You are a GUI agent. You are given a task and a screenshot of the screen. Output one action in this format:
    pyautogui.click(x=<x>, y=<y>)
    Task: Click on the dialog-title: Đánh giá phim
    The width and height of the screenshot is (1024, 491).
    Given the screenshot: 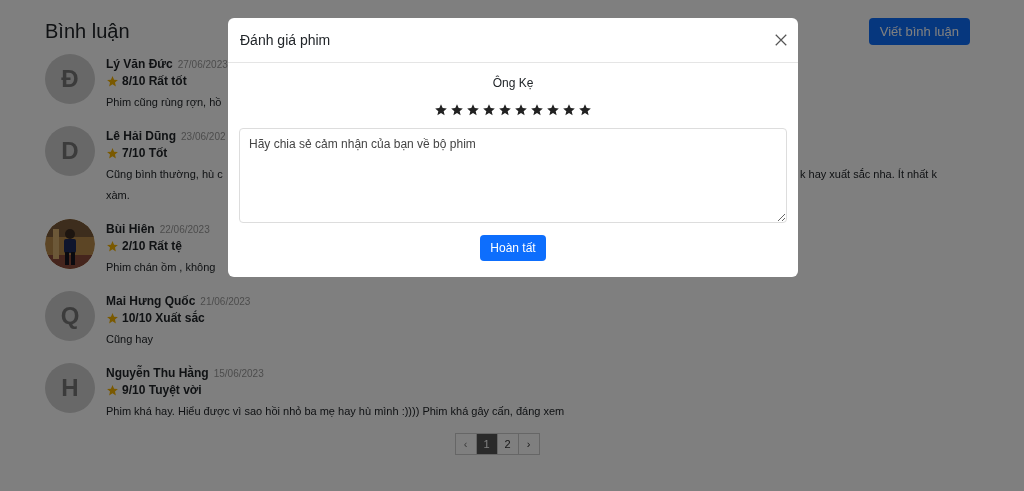 What is the action you would take?
    pyautogui.click(x=285, y=40)
    